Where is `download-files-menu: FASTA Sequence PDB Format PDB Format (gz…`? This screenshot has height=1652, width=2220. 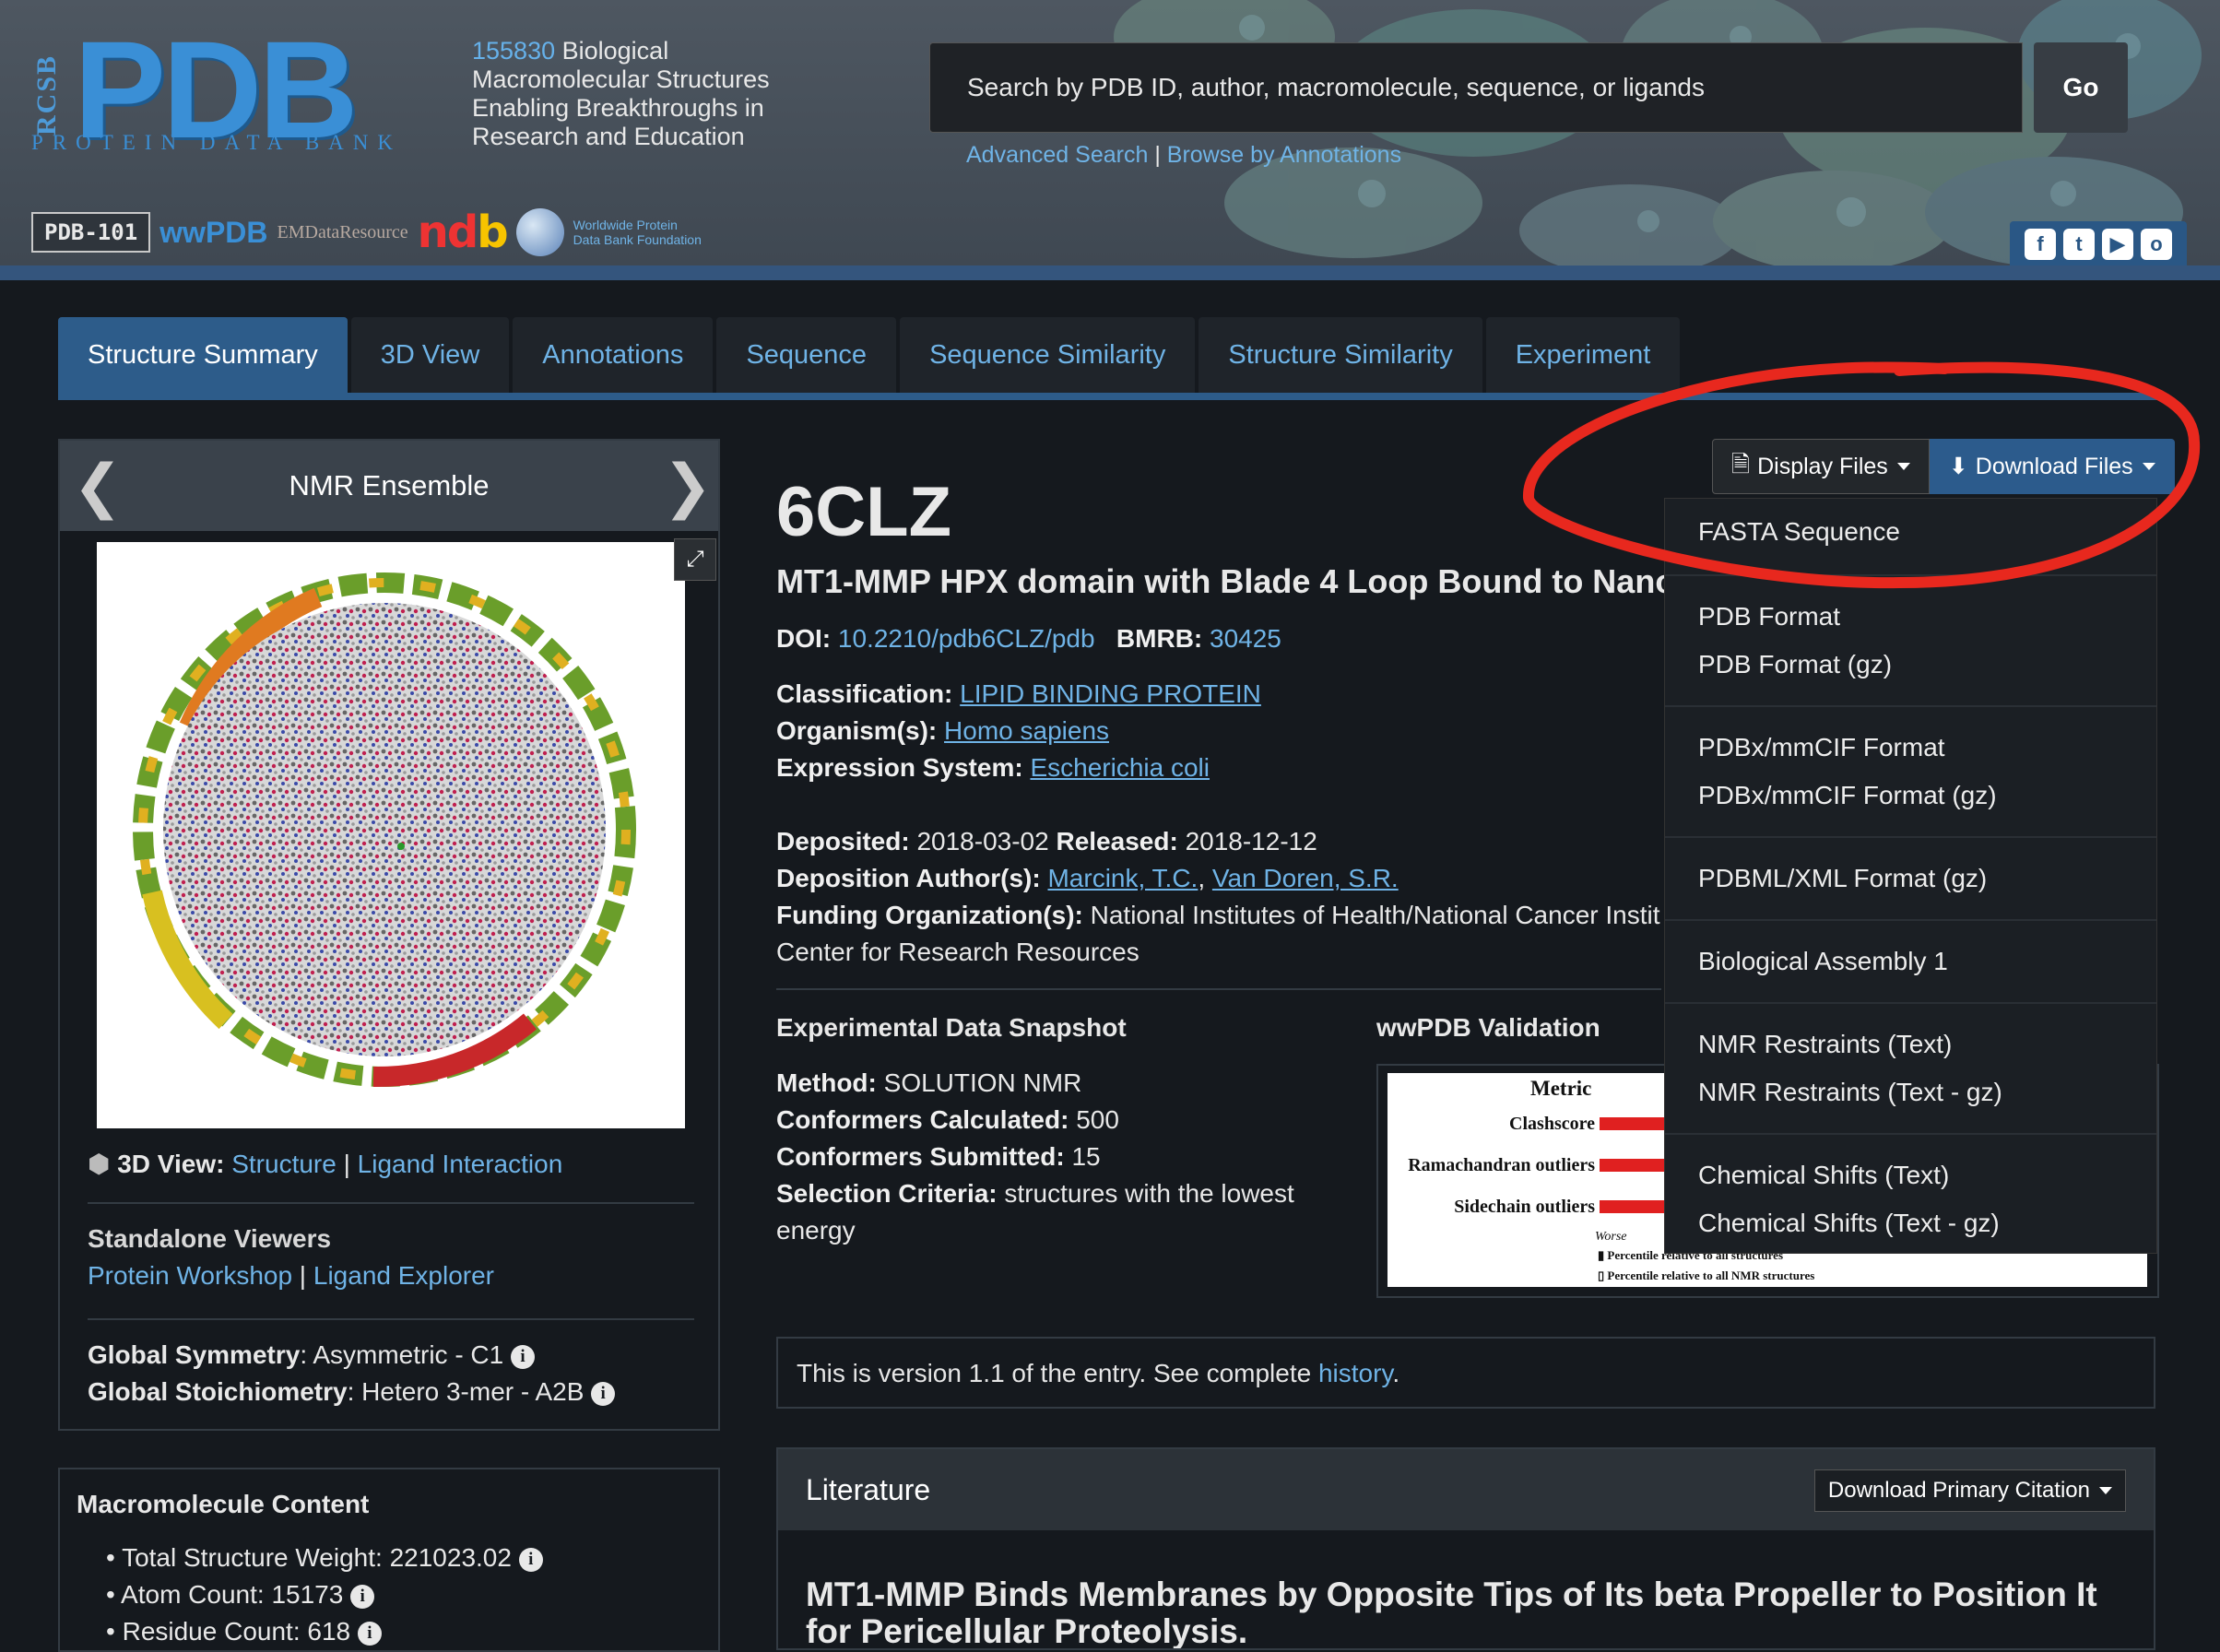 download-files-menu: FASTA Sequence PDB Format PDB Format (gz… is located at coordinates (1910, 876).